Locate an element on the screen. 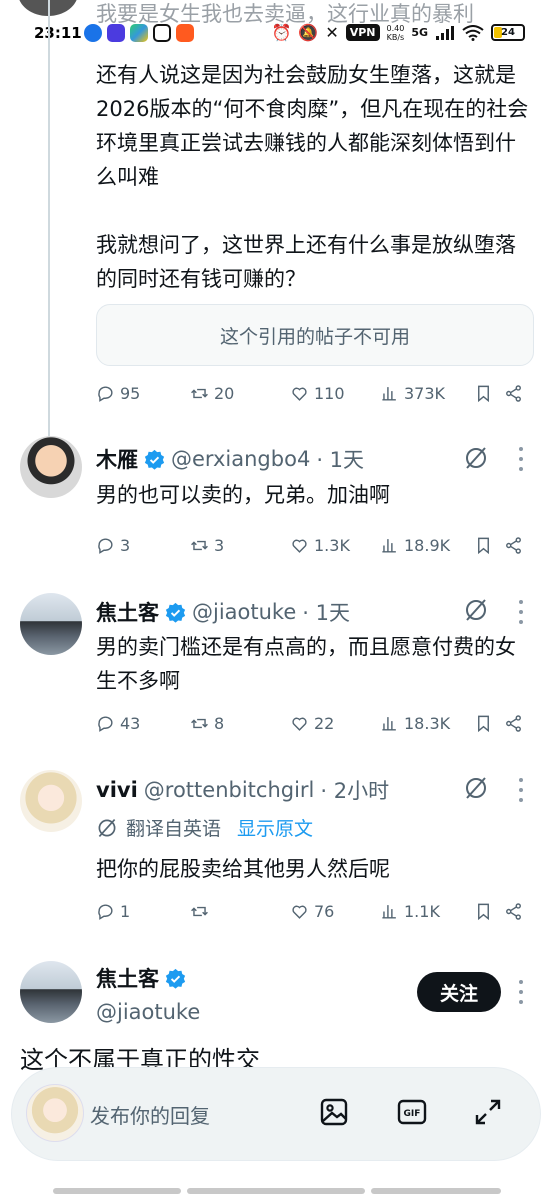 The height and width of the screenshot is (1200, 553). reply-text: 把你的屁股卖给其他男人然后呢 is located at coordinates (243, 869).